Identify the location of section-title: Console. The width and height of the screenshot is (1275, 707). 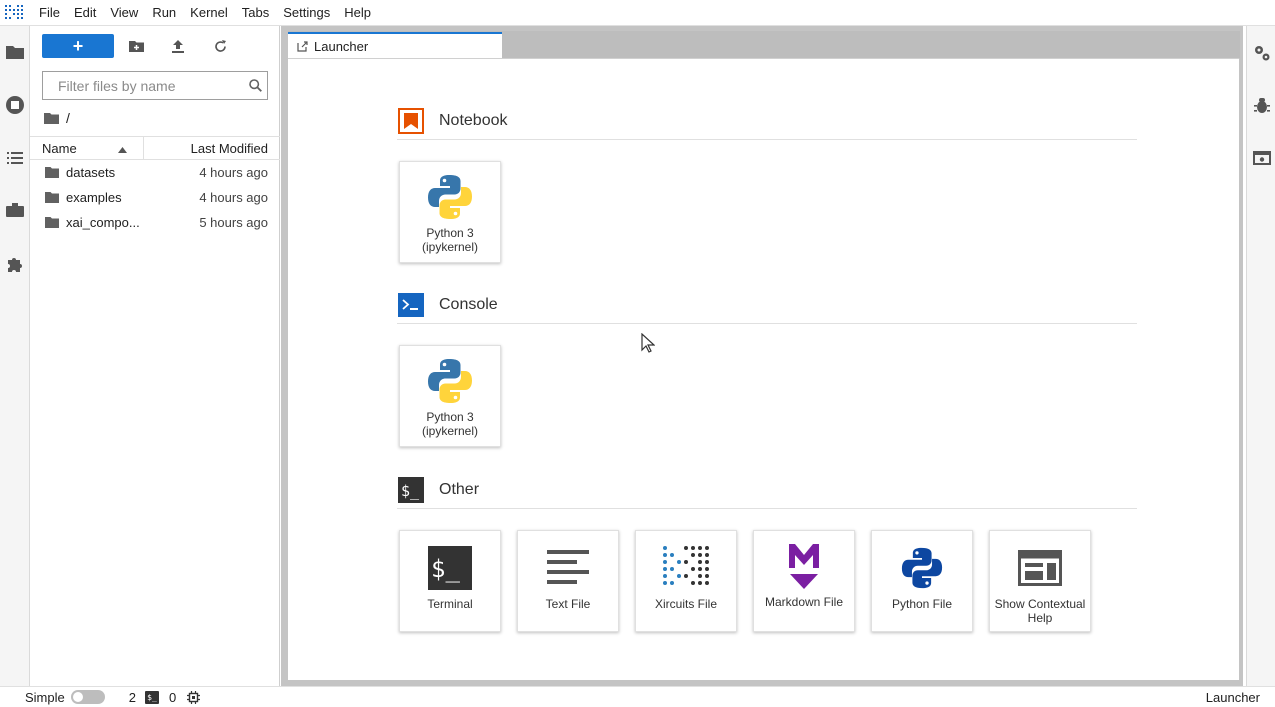
(468, 304).